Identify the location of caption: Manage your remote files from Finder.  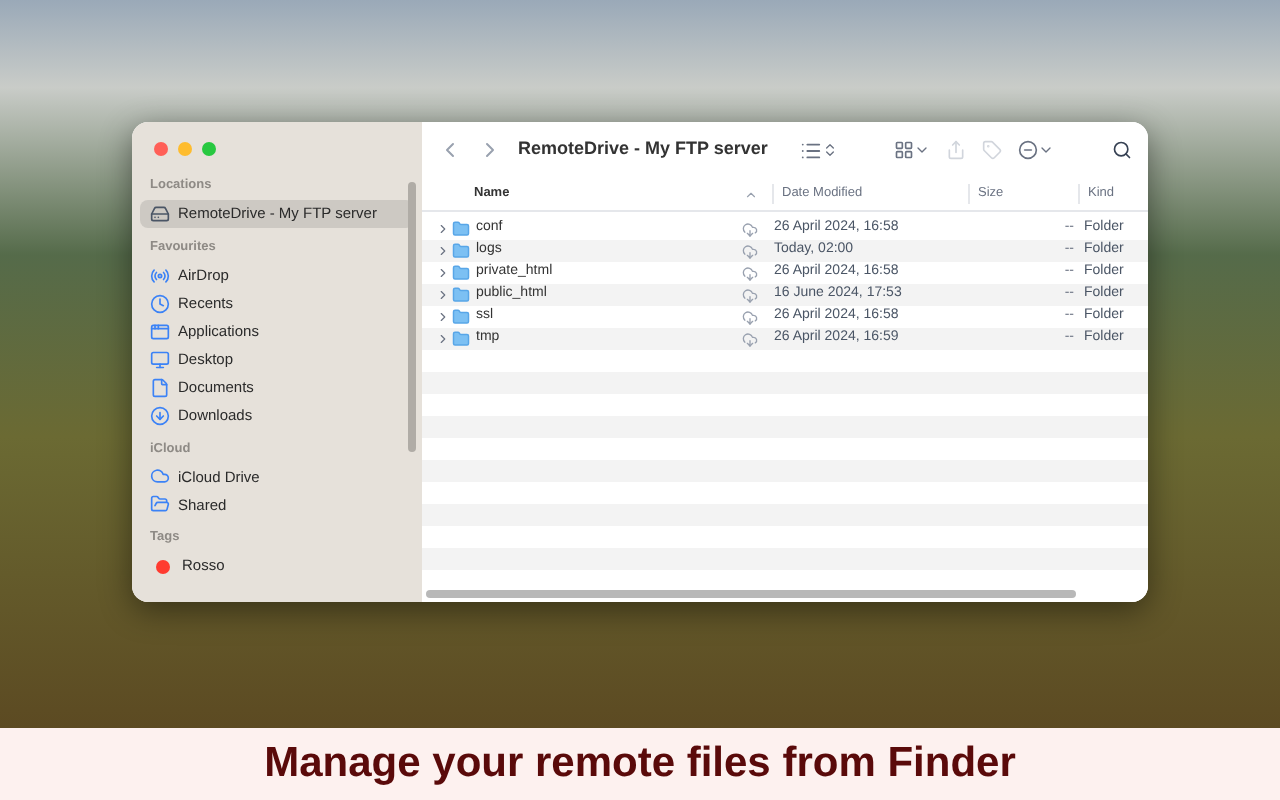
(640, 764).